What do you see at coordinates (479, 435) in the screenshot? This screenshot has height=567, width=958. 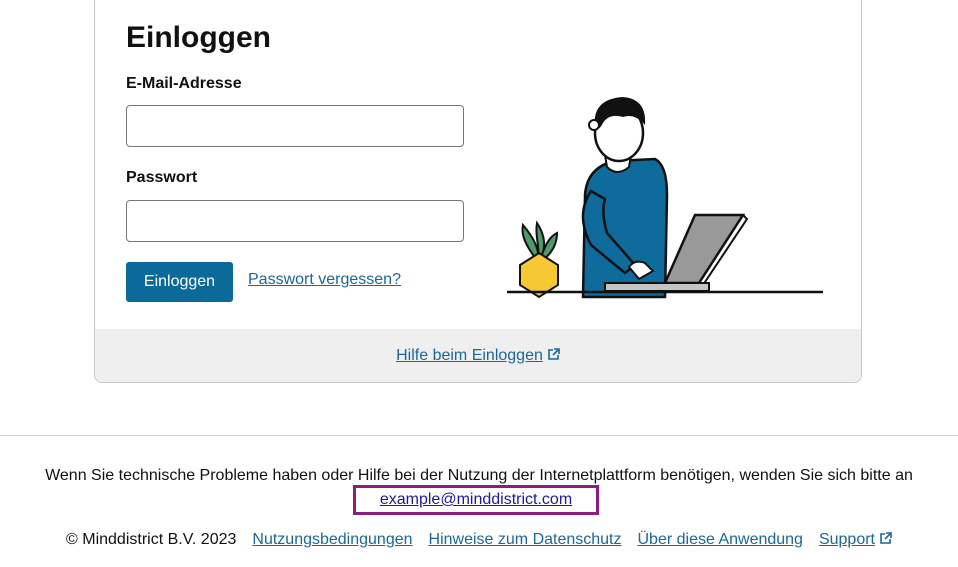 I see `divider` at bounding box center [479, 435].